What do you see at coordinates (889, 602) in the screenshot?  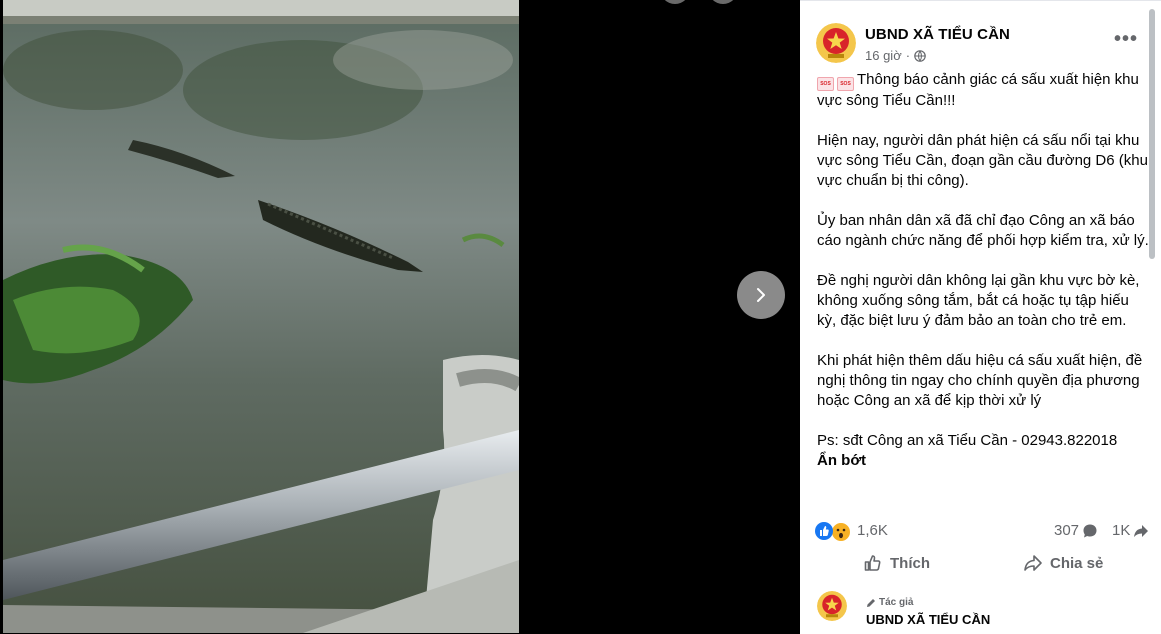 I see `author-badge: Tác giả` at bounding box center [889, 602].